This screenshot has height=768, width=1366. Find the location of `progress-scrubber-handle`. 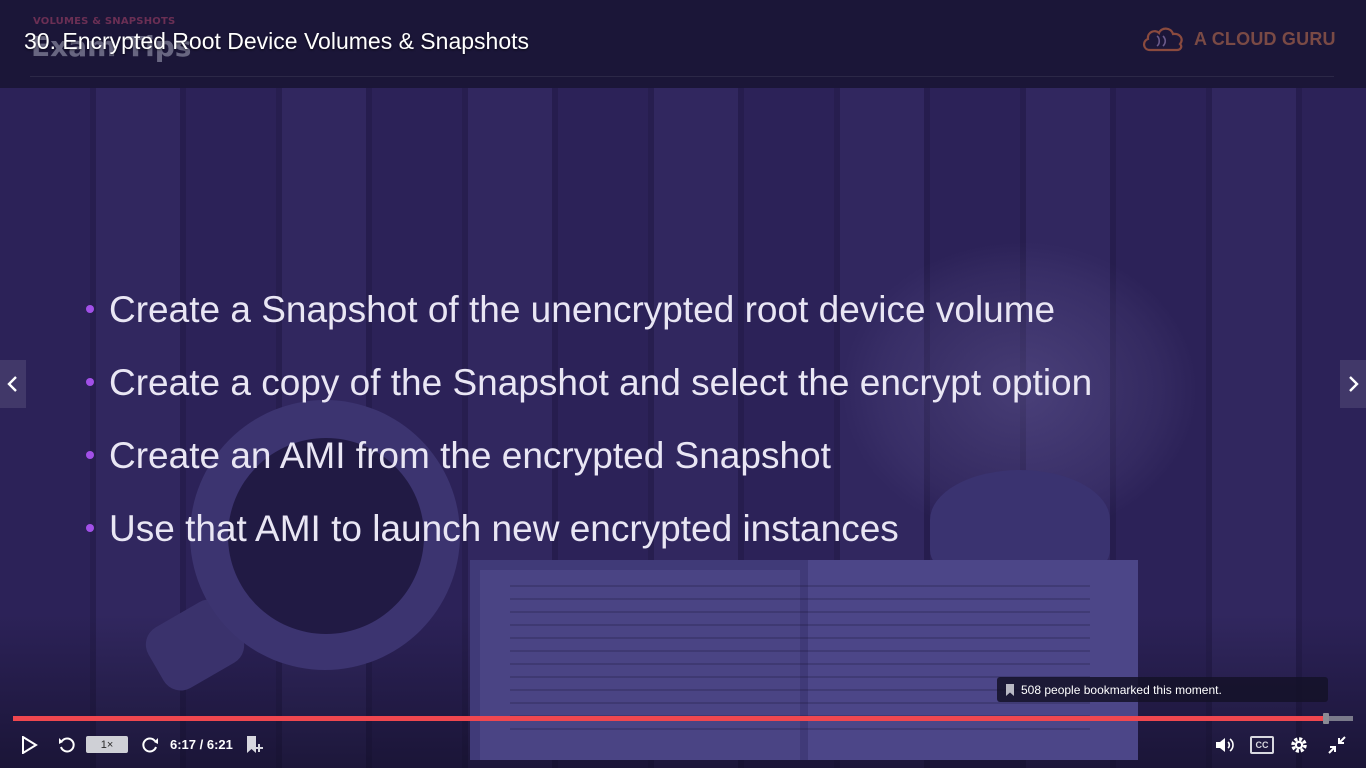

progress-scrubber-handle is located at coordinates (1326, 718).